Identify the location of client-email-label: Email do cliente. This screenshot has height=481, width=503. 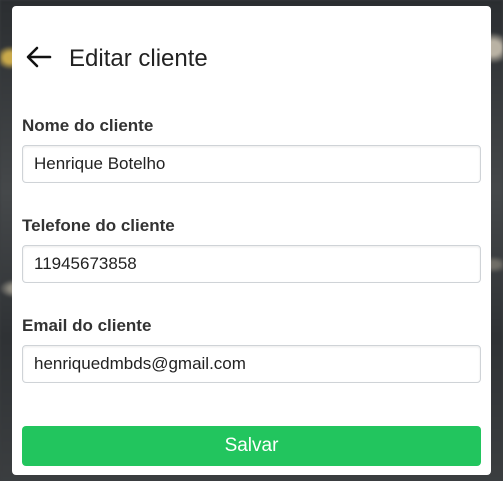
(87, 325).